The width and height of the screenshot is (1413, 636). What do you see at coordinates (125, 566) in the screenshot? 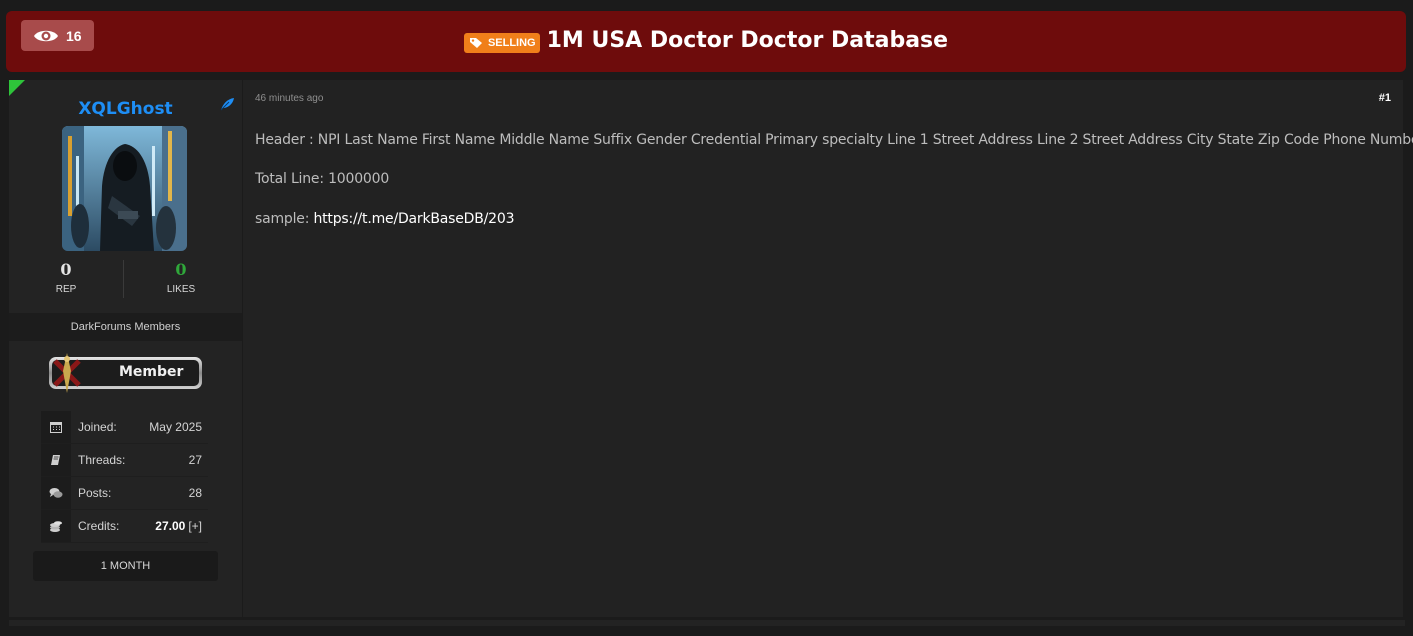
I see `membership-duration: 1 MONTH` at bounding box center [125, 566].